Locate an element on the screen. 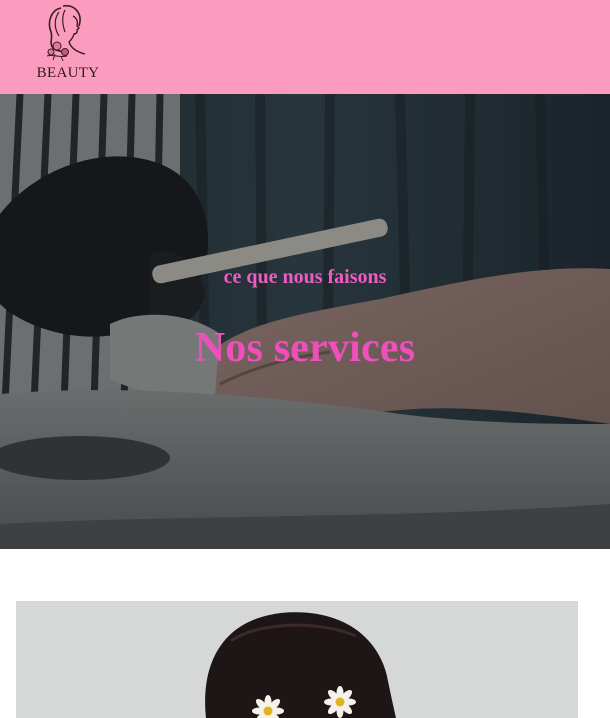 This screenshot has height=718, width=610. page-title: Nos services is located at coordinates (305, 348).